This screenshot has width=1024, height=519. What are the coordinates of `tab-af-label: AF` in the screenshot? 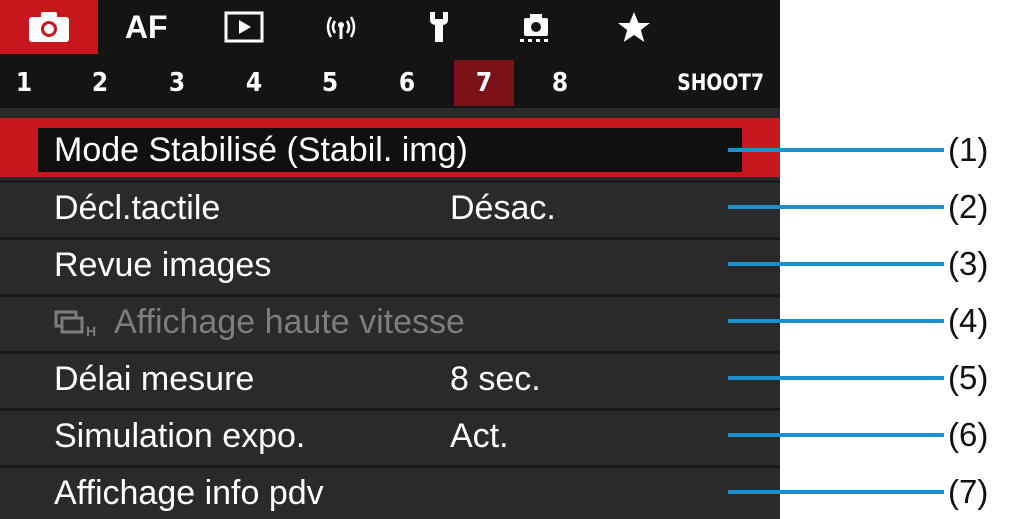 It's located at (146, 26).